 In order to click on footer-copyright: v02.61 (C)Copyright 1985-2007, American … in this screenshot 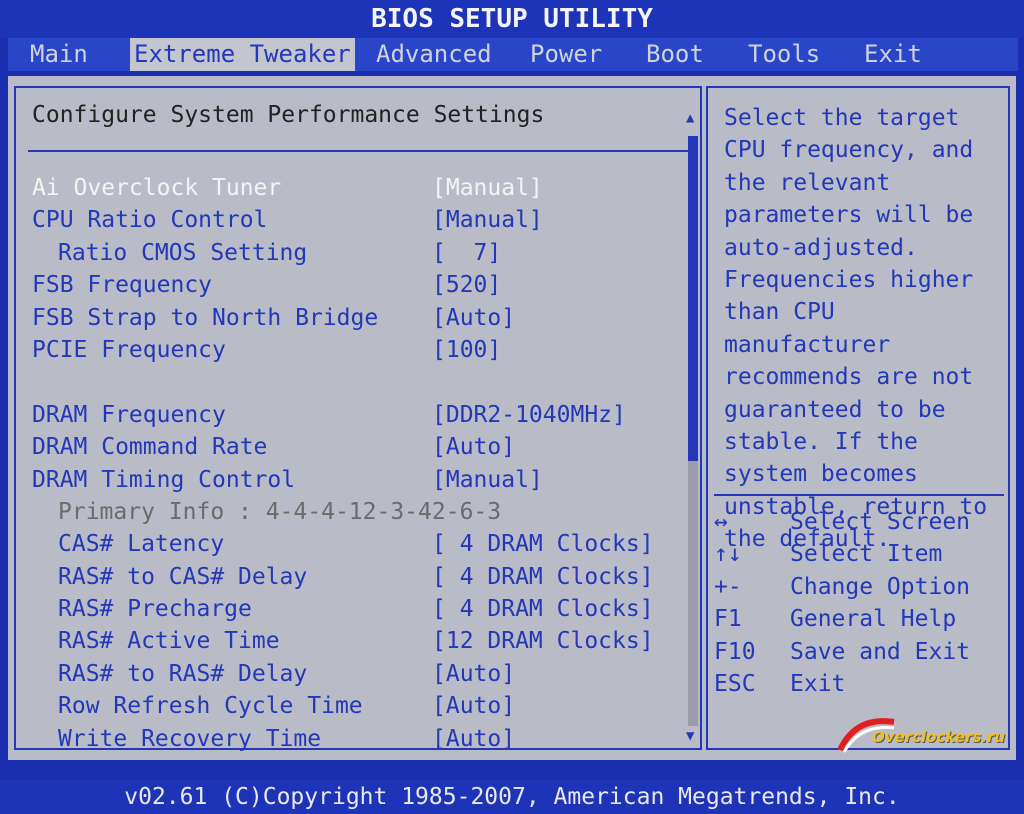, I will do `click(512, 797)`.